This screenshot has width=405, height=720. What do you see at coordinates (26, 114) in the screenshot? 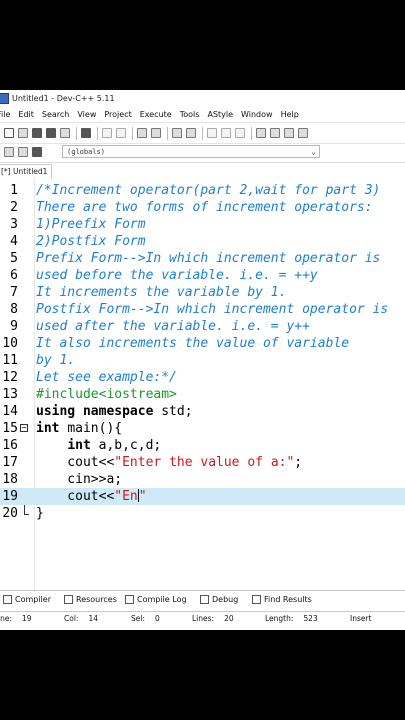
I see `menu-edit: Edit` at bounding box center [26, 114].